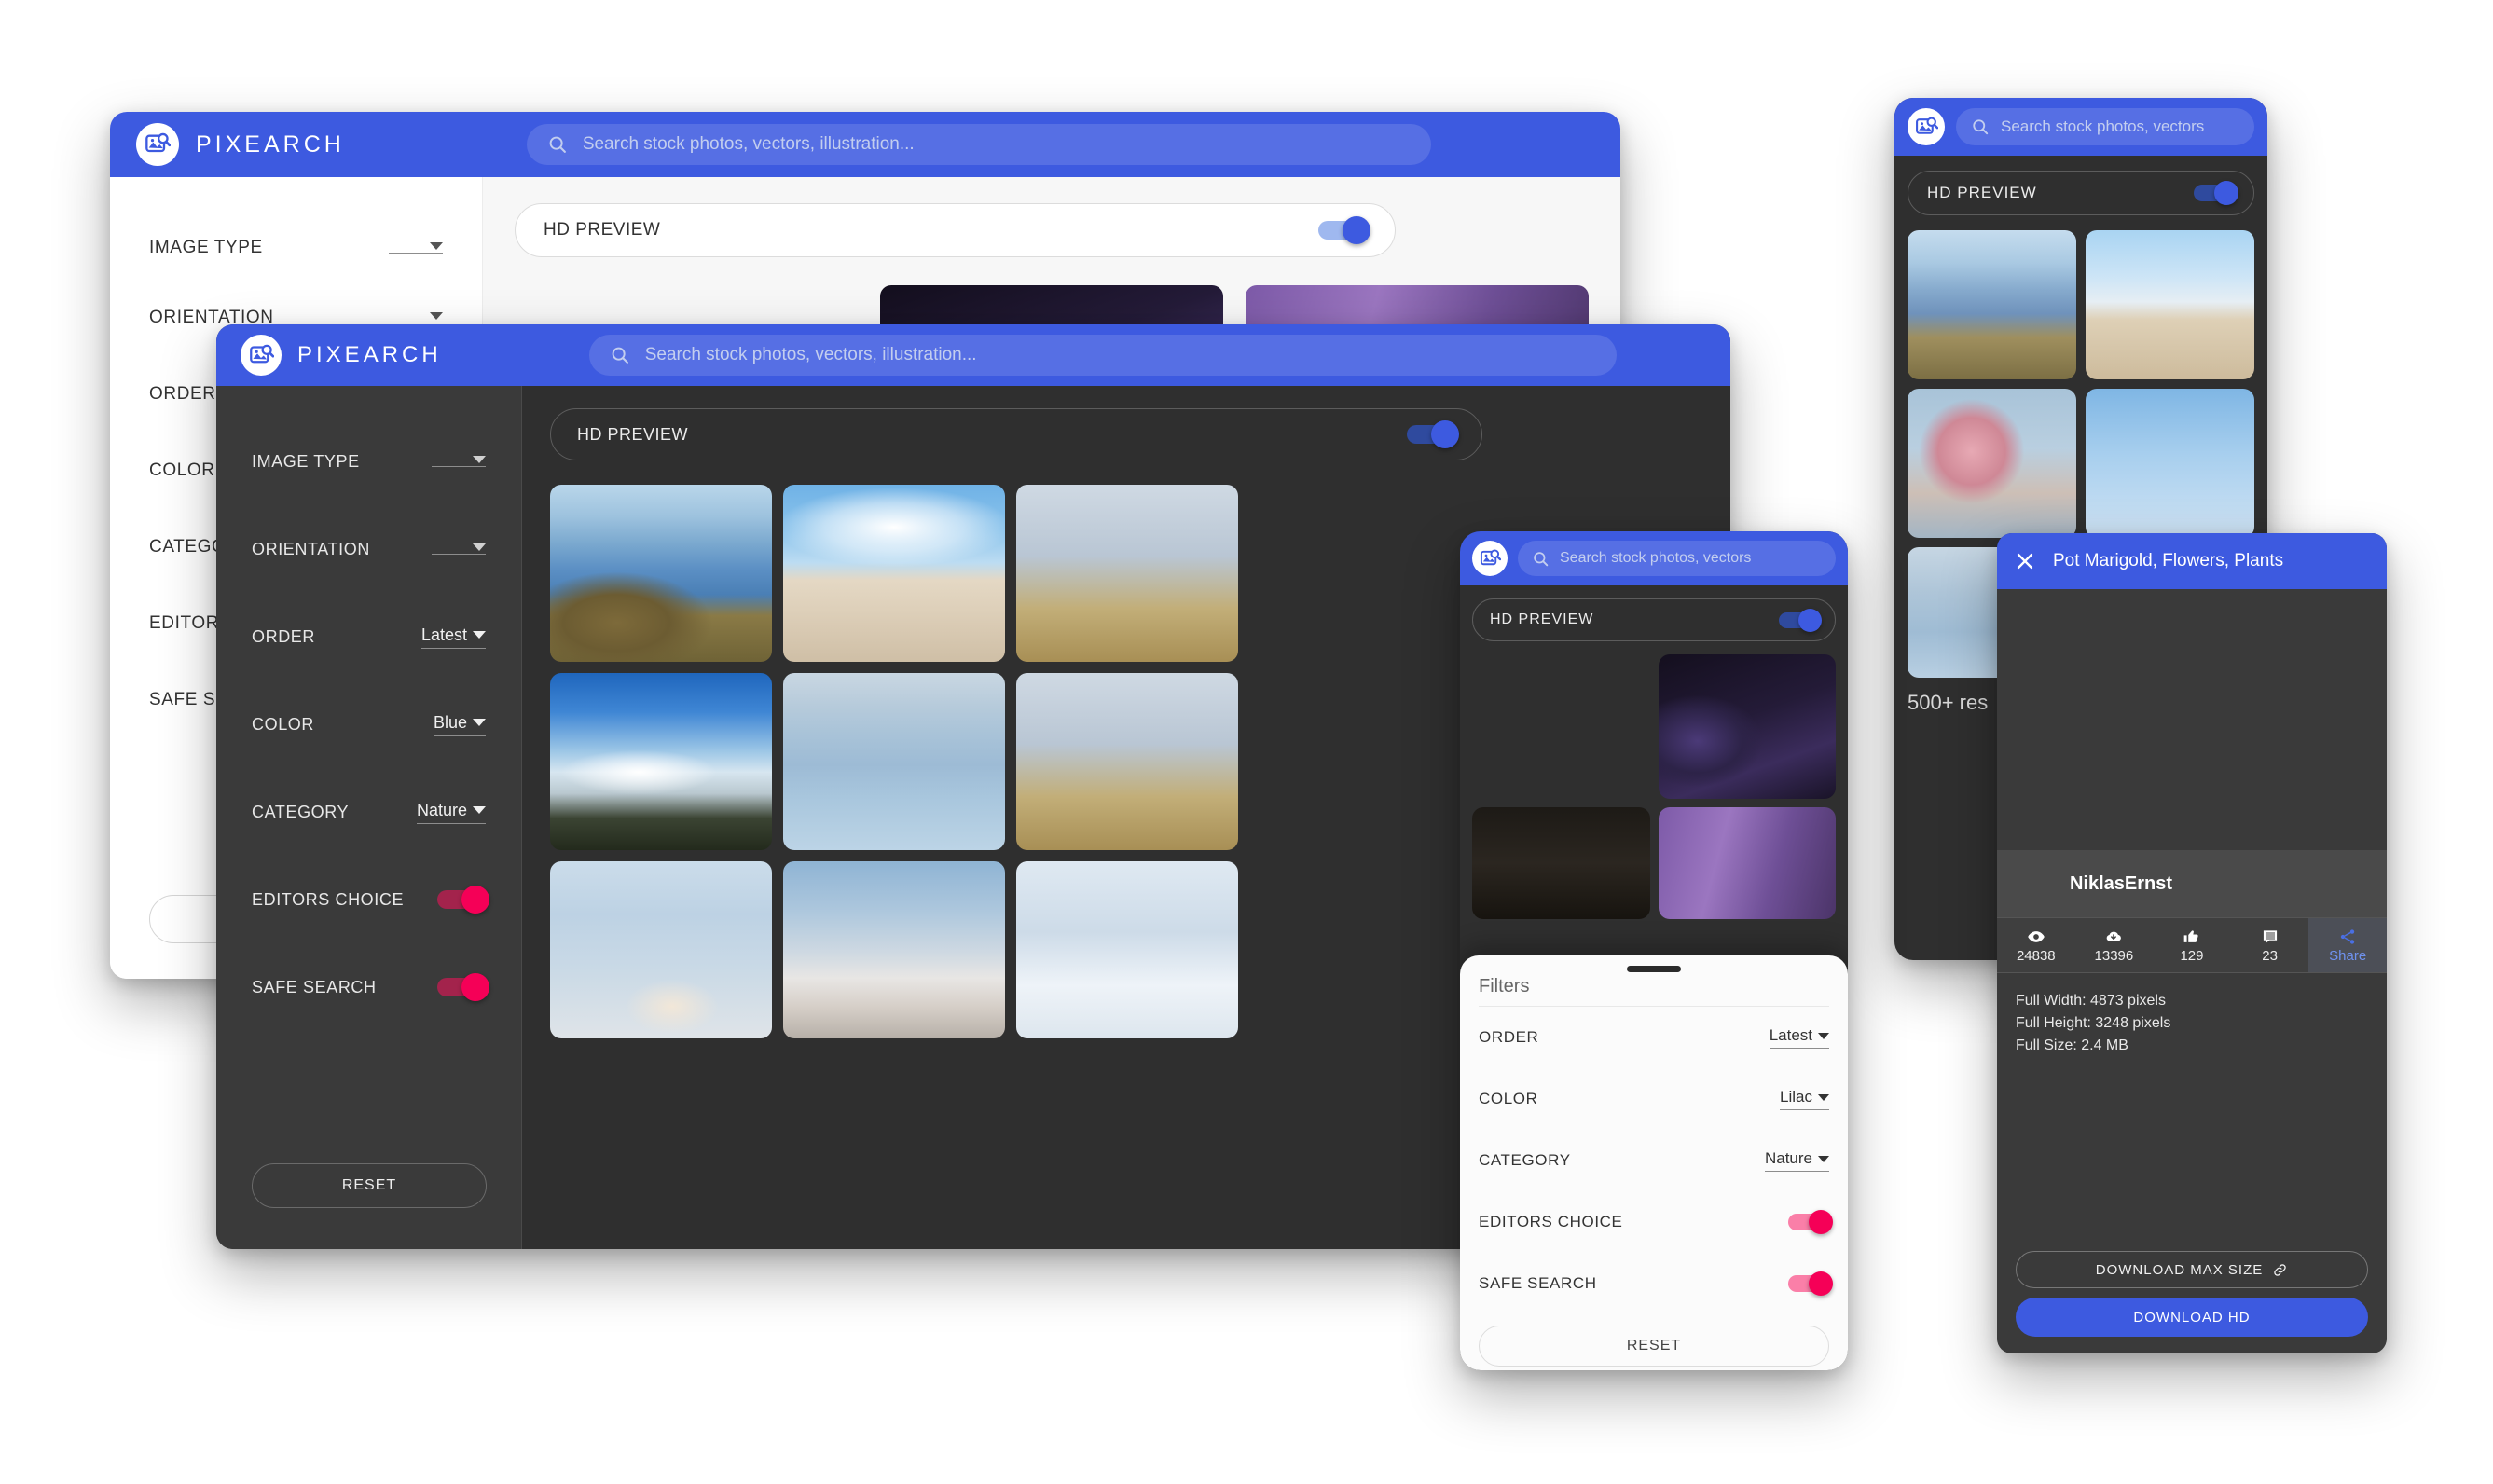 This screenshot has width=2493, height=1484. I want to click on filter-value-order: Latest, so click(453, 637).